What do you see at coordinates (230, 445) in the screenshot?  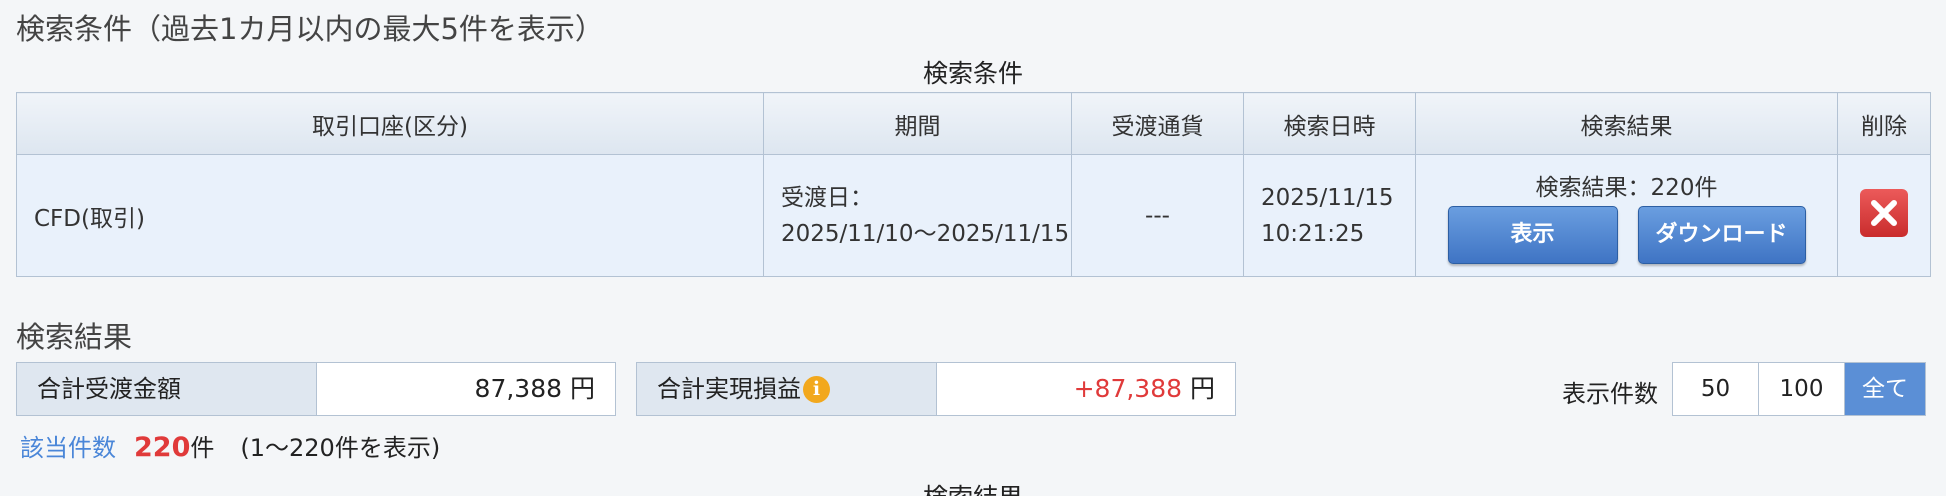 I see `hit-count-line: 該当件数 220件 (1〜220件を表示)` at bounding box center [230, 445].